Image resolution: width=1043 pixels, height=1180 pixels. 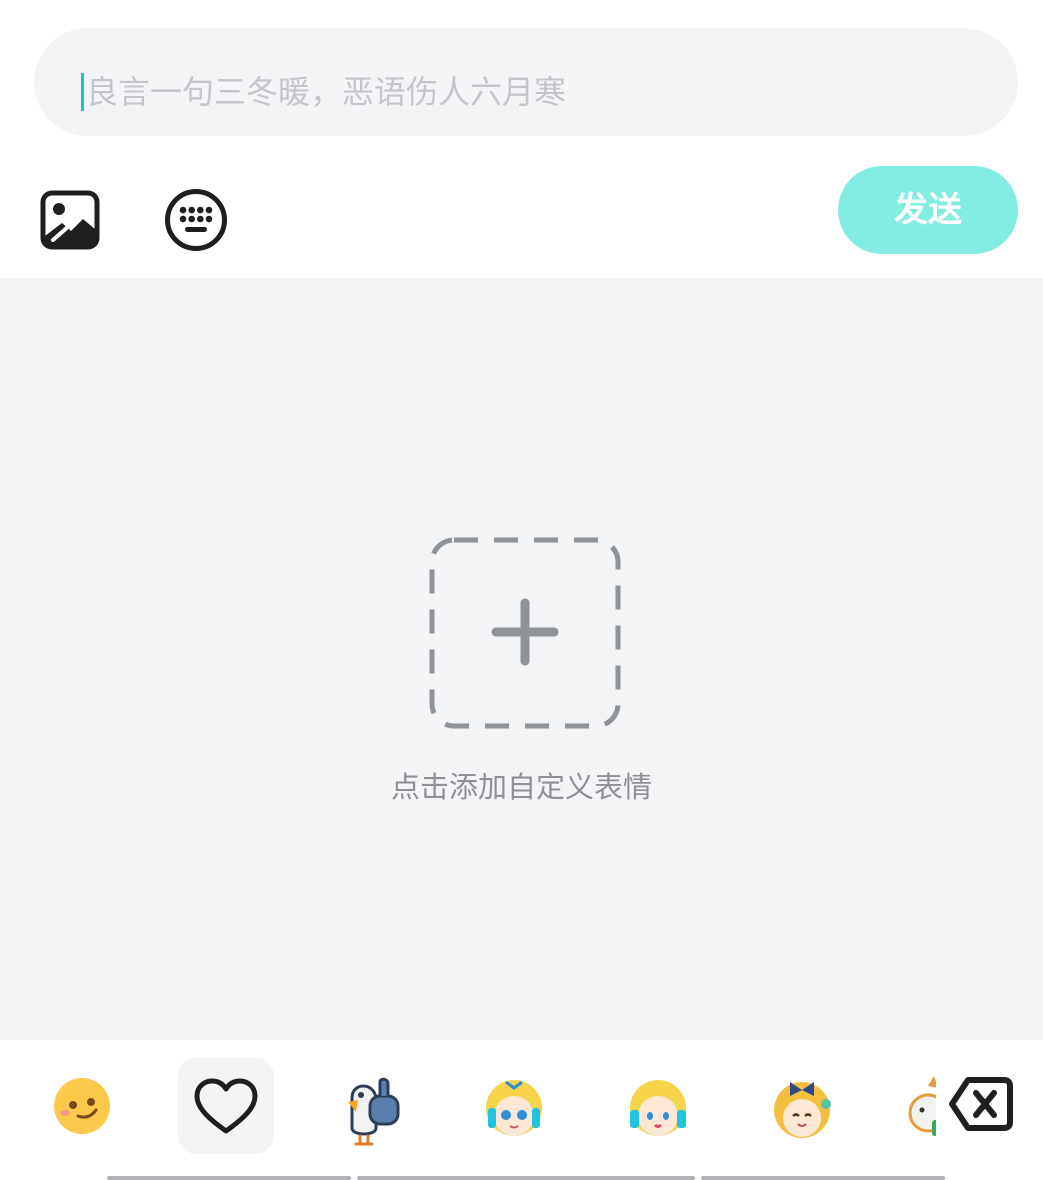 What do you see at coordinates (981, 1104) in the screenshot?
I see `backspace-icon` at bounding box center [981, 1104].